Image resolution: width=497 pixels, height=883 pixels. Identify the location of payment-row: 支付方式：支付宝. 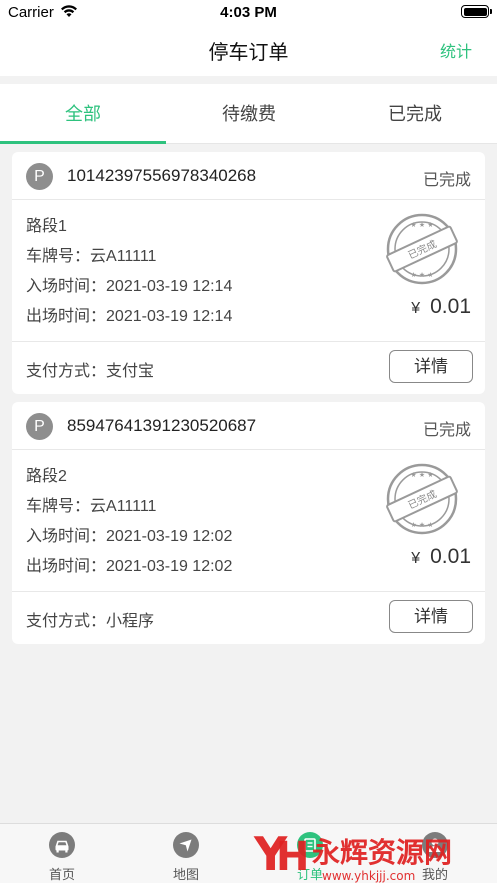
(90, 369).